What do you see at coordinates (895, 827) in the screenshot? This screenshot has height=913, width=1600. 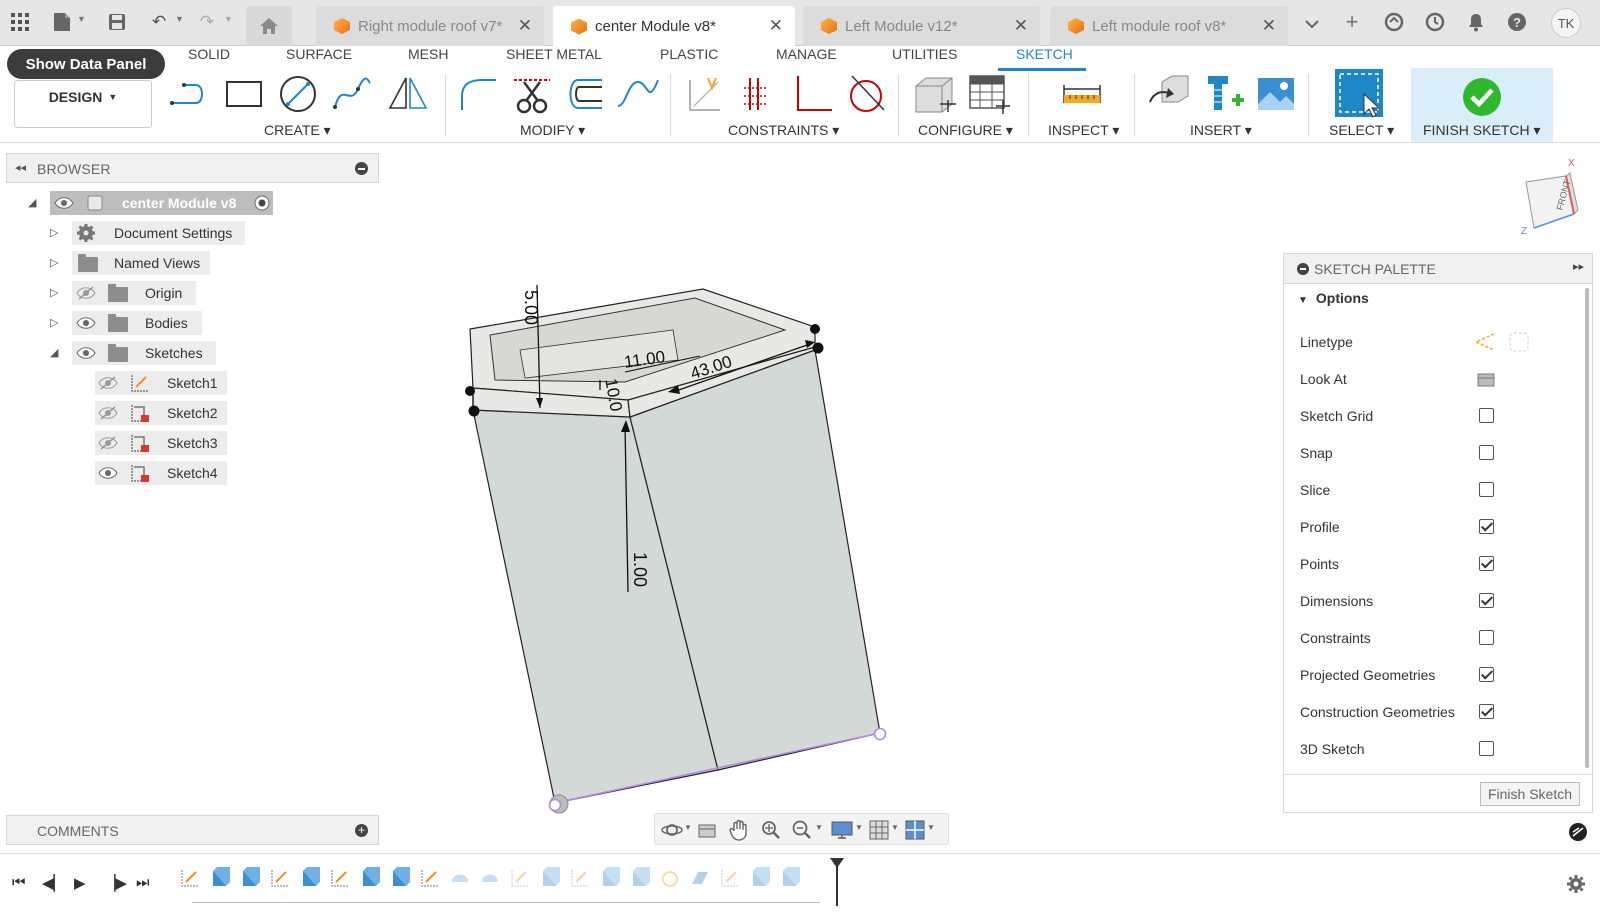 I see `grid-caret-icon: ▼` at bounding box center [895, 827].